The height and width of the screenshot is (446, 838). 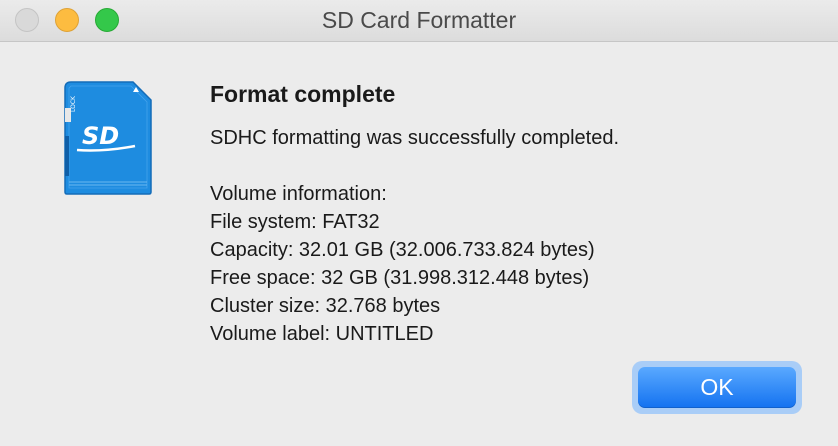 I want to click on cluster-size-line: Cluster size: 32.768 bytes, so click(x=325, y=306).